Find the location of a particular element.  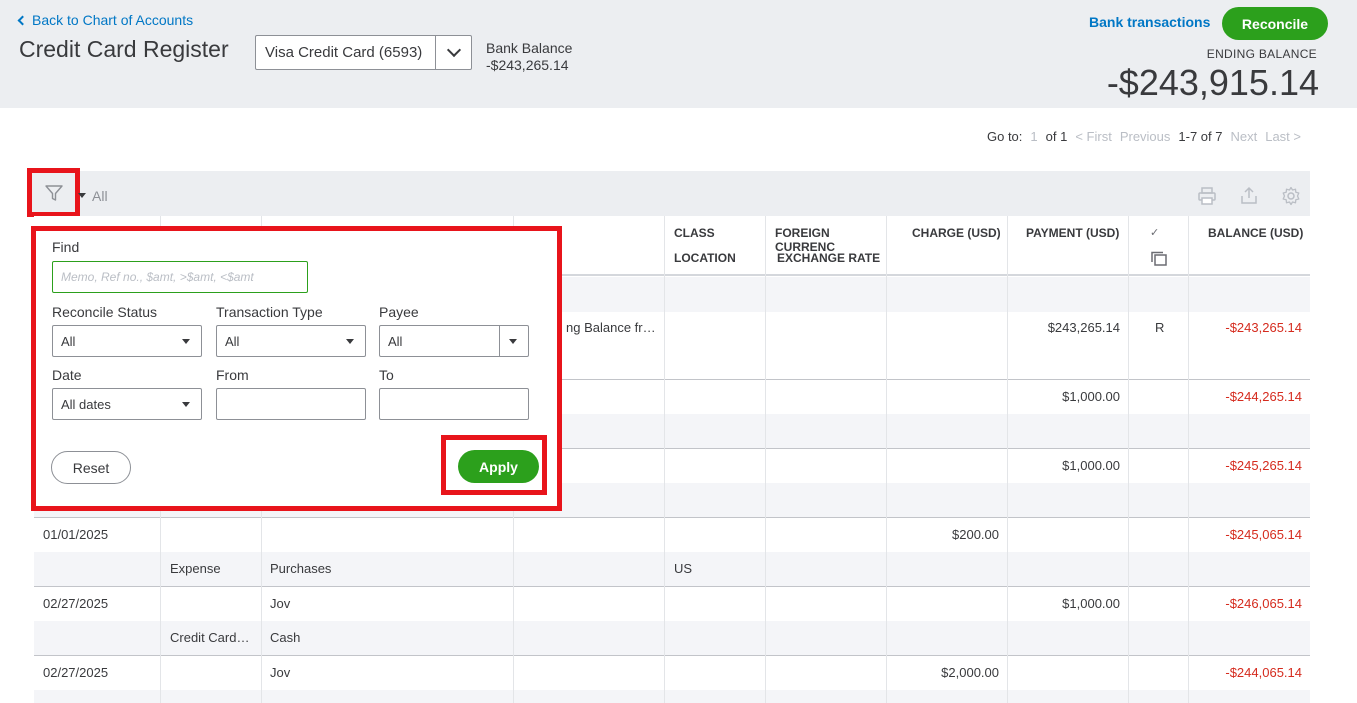

previous-page-link: Previous is located at coordinates (1145, 136).